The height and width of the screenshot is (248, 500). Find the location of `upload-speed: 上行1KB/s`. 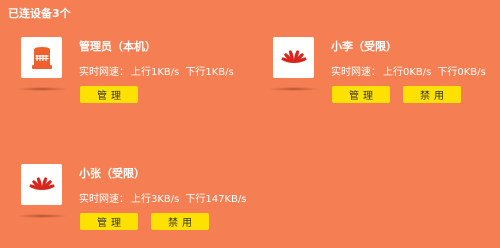

upload-speed: 上行1KB/s is located at coordinates (155, 72).